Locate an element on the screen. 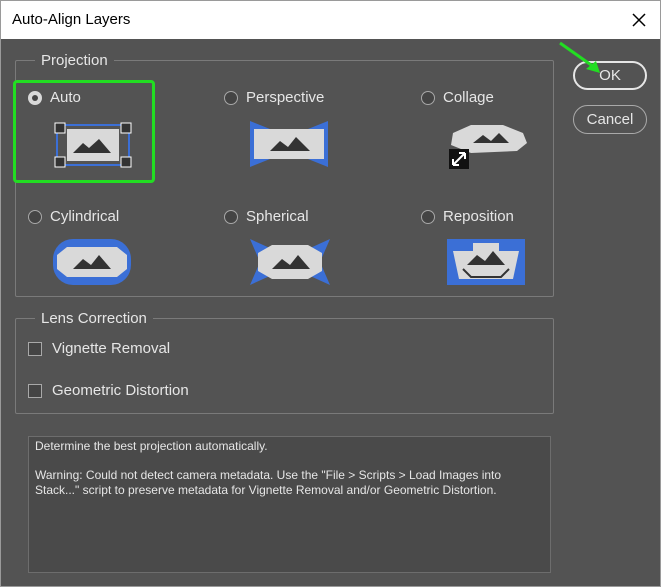  radio-label: Collage is located at coordinates (468, 97).